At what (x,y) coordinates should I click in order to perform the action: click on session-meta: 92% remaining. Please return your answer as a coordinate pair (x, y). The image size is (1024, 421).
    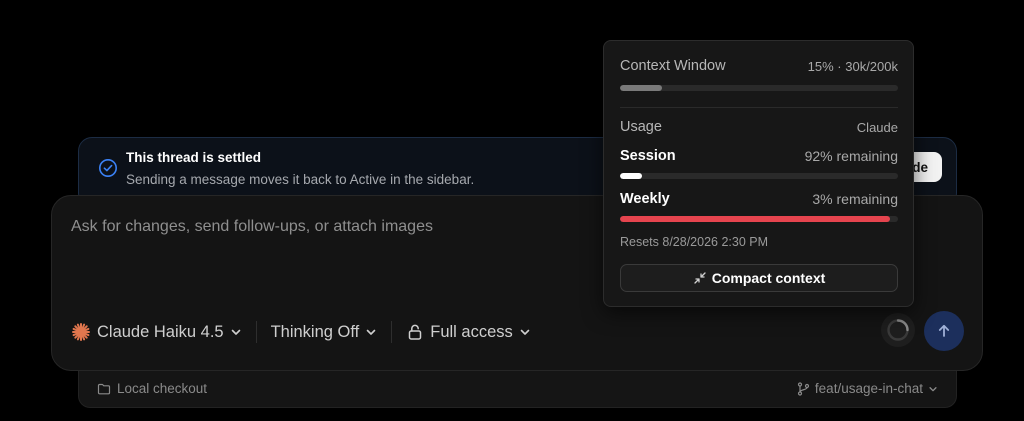
    Looking at the image, I should click on (851, 156).